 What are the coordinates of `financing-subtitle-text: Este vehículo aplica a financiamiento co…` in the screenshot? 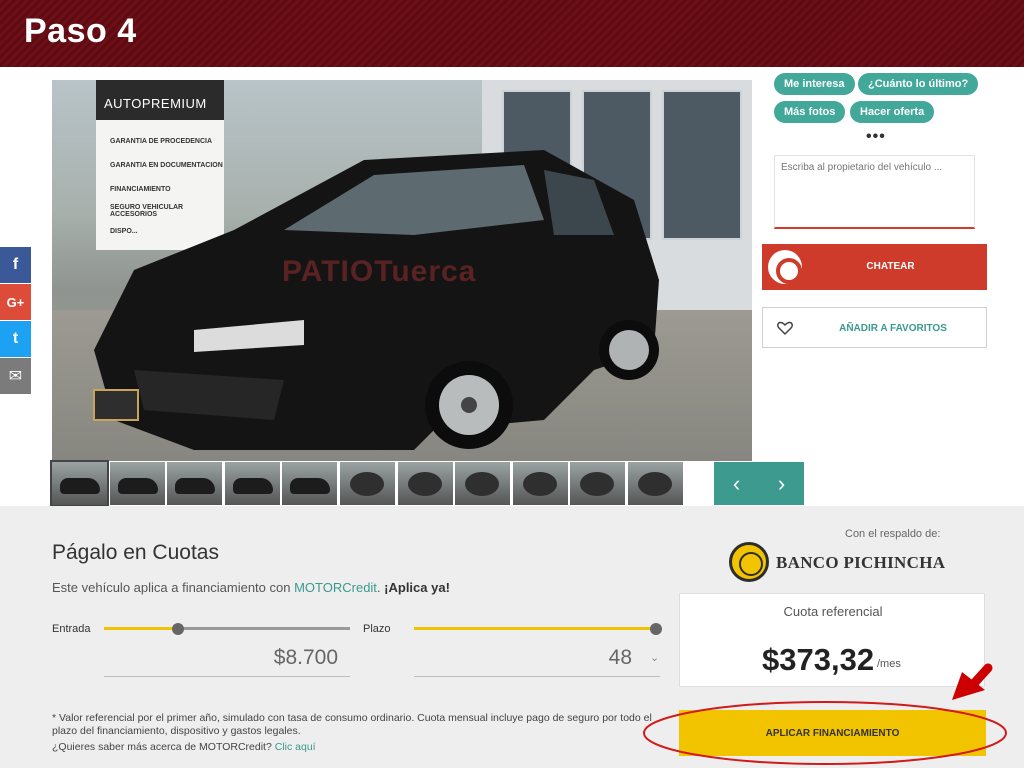 It's located at (173, 587).